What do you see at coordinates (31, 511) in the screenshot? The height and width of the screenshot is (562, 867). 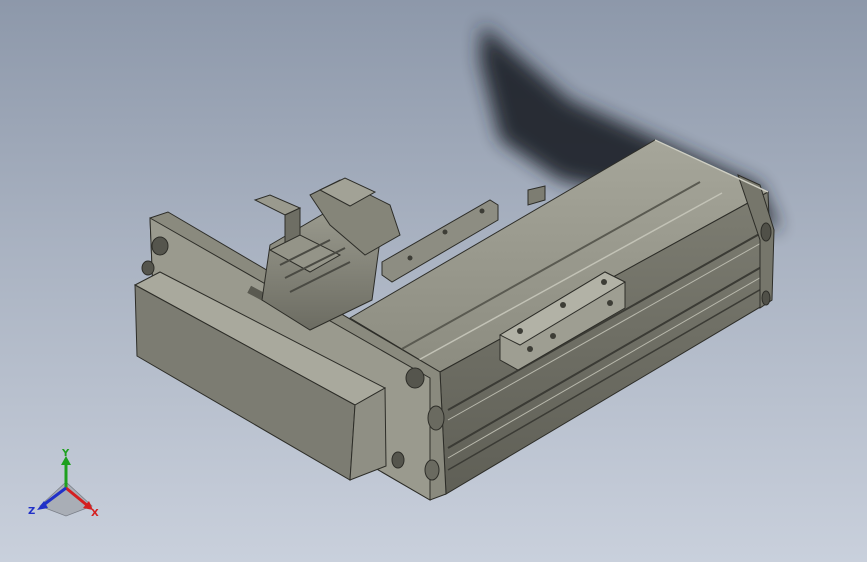 I see `z-axis-label: Z` at bounding box center [31, 511].